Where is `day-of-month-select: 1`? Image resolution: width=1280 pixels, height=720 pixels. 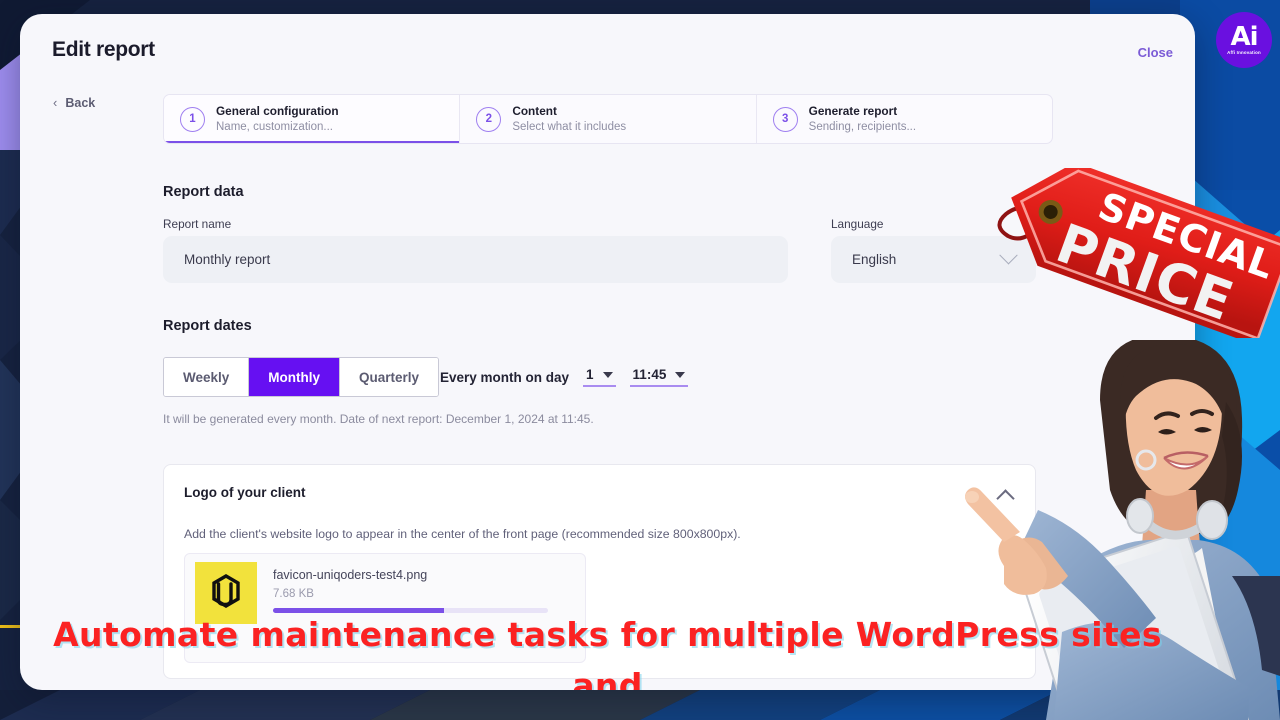
day-of-month-select: 1 is located at coordinates (599, 377).